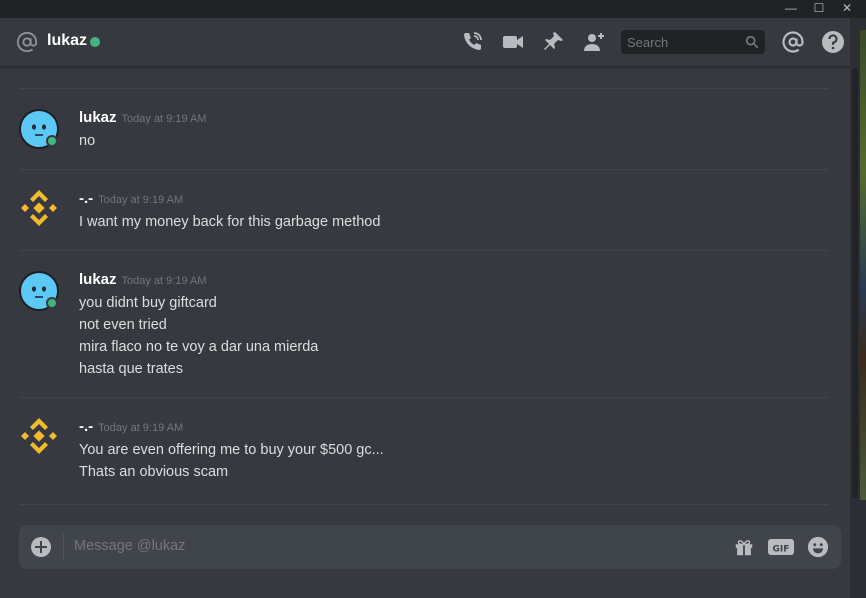  I want to click on mention-icon, so click(793, 42).